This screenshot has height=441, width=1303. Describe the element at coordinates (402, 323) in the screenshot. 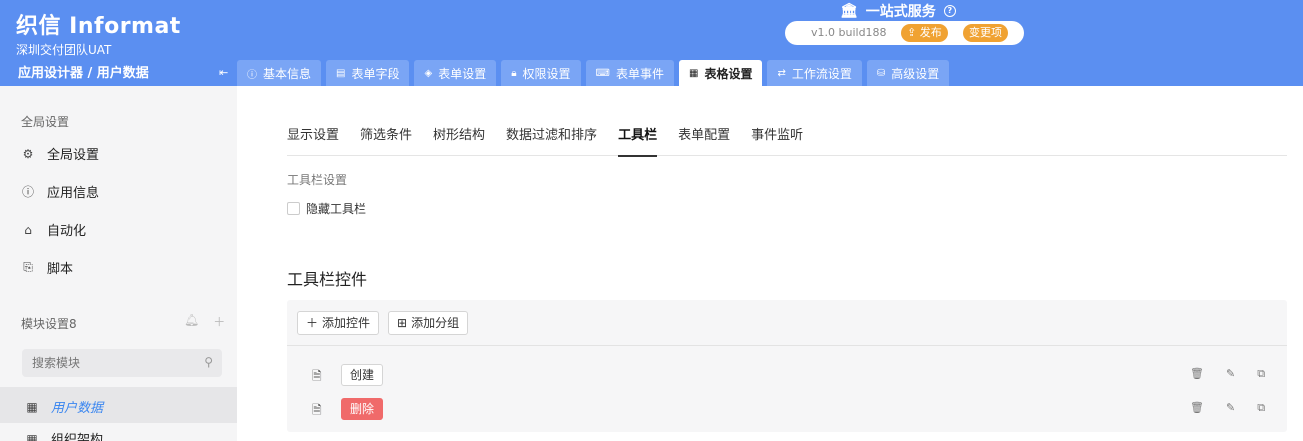

I see `folder-plus-icon: ⊞` at that location.